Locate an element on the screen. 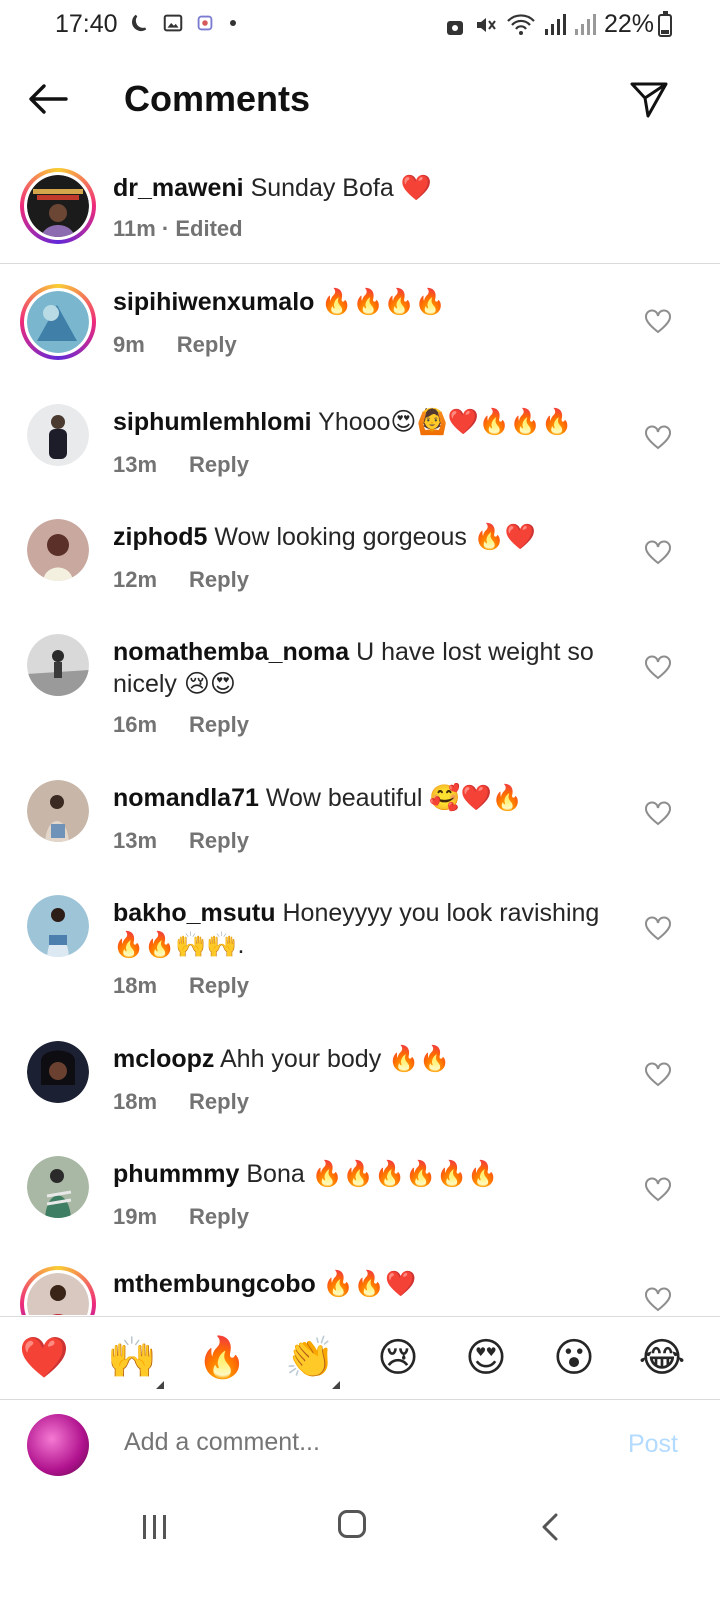 This screenshot has width=720, height=1600. comment-text: Yhooo😍🙆❤️🔥🔥🔥 is located at coordinates (445, 422).